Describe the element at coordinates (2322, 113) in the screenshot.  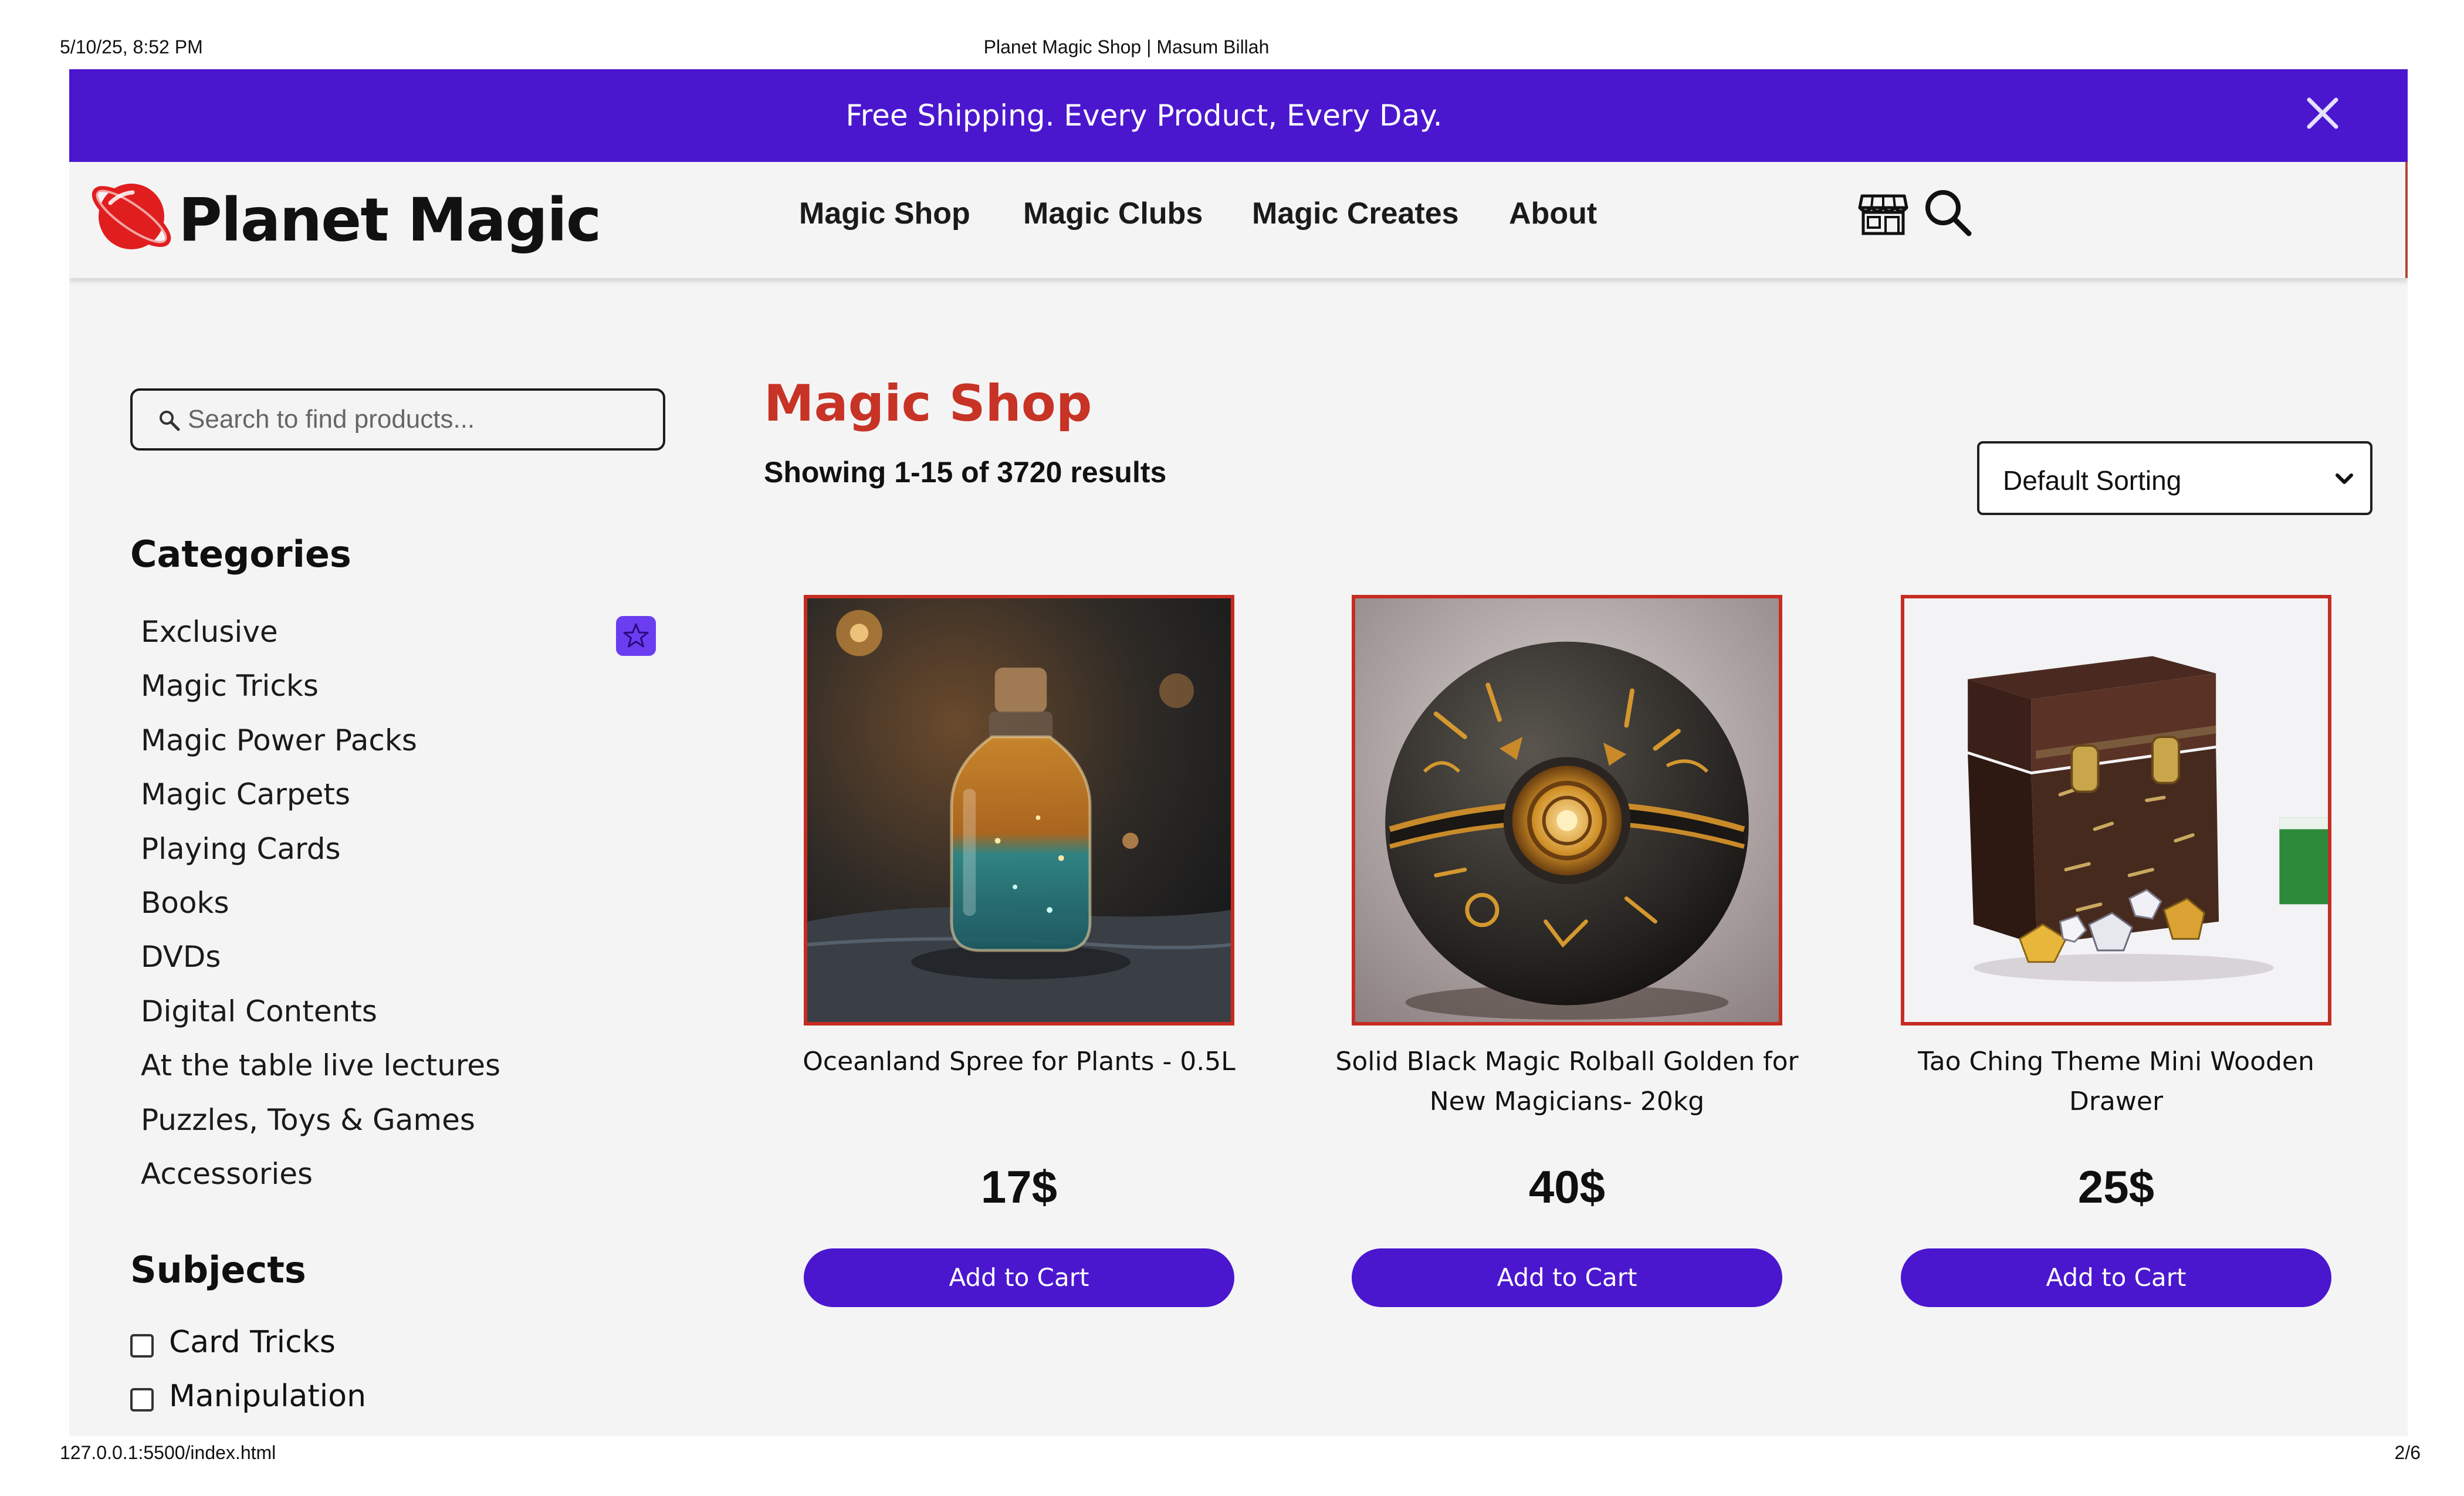
I see `close-icon` at that location.